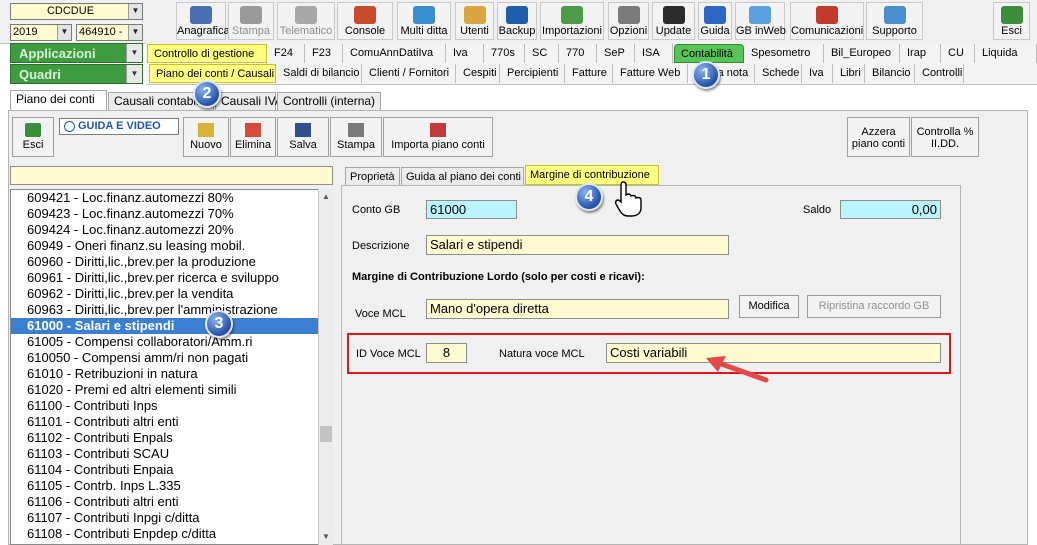 The width and height of the screenshot is (1037, 545). I want to click on list-item: 61101 - Contributi altri enti, so click(171, 422).